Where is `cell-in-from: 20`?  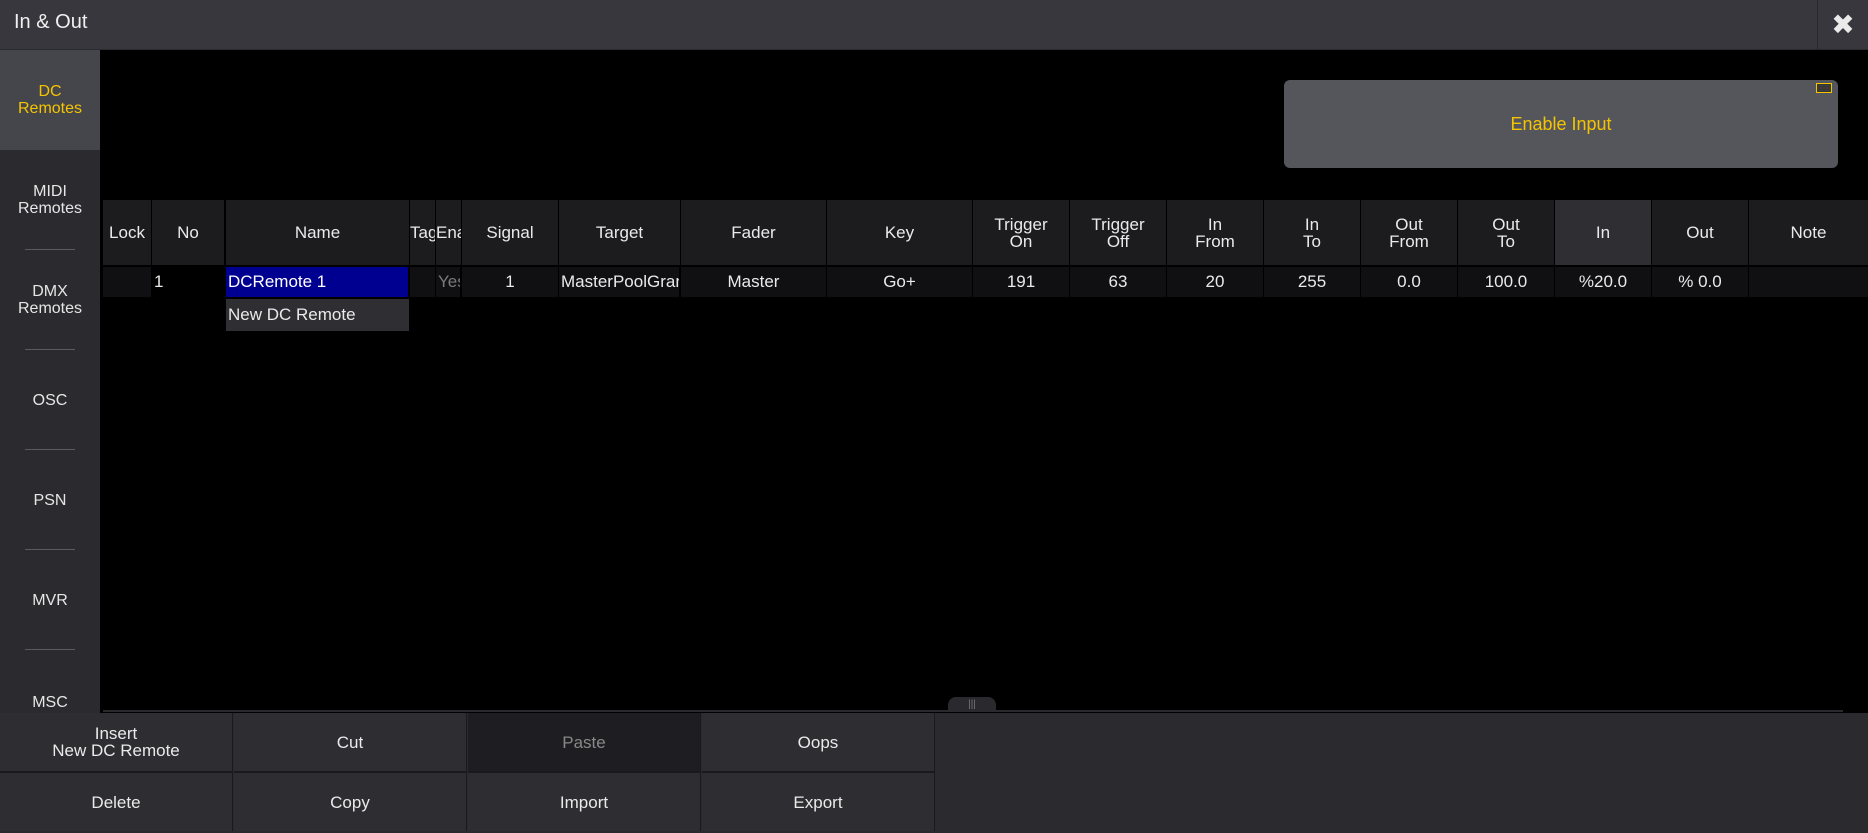
cell-in-from: 20 is located at coordinates (1215, 282).